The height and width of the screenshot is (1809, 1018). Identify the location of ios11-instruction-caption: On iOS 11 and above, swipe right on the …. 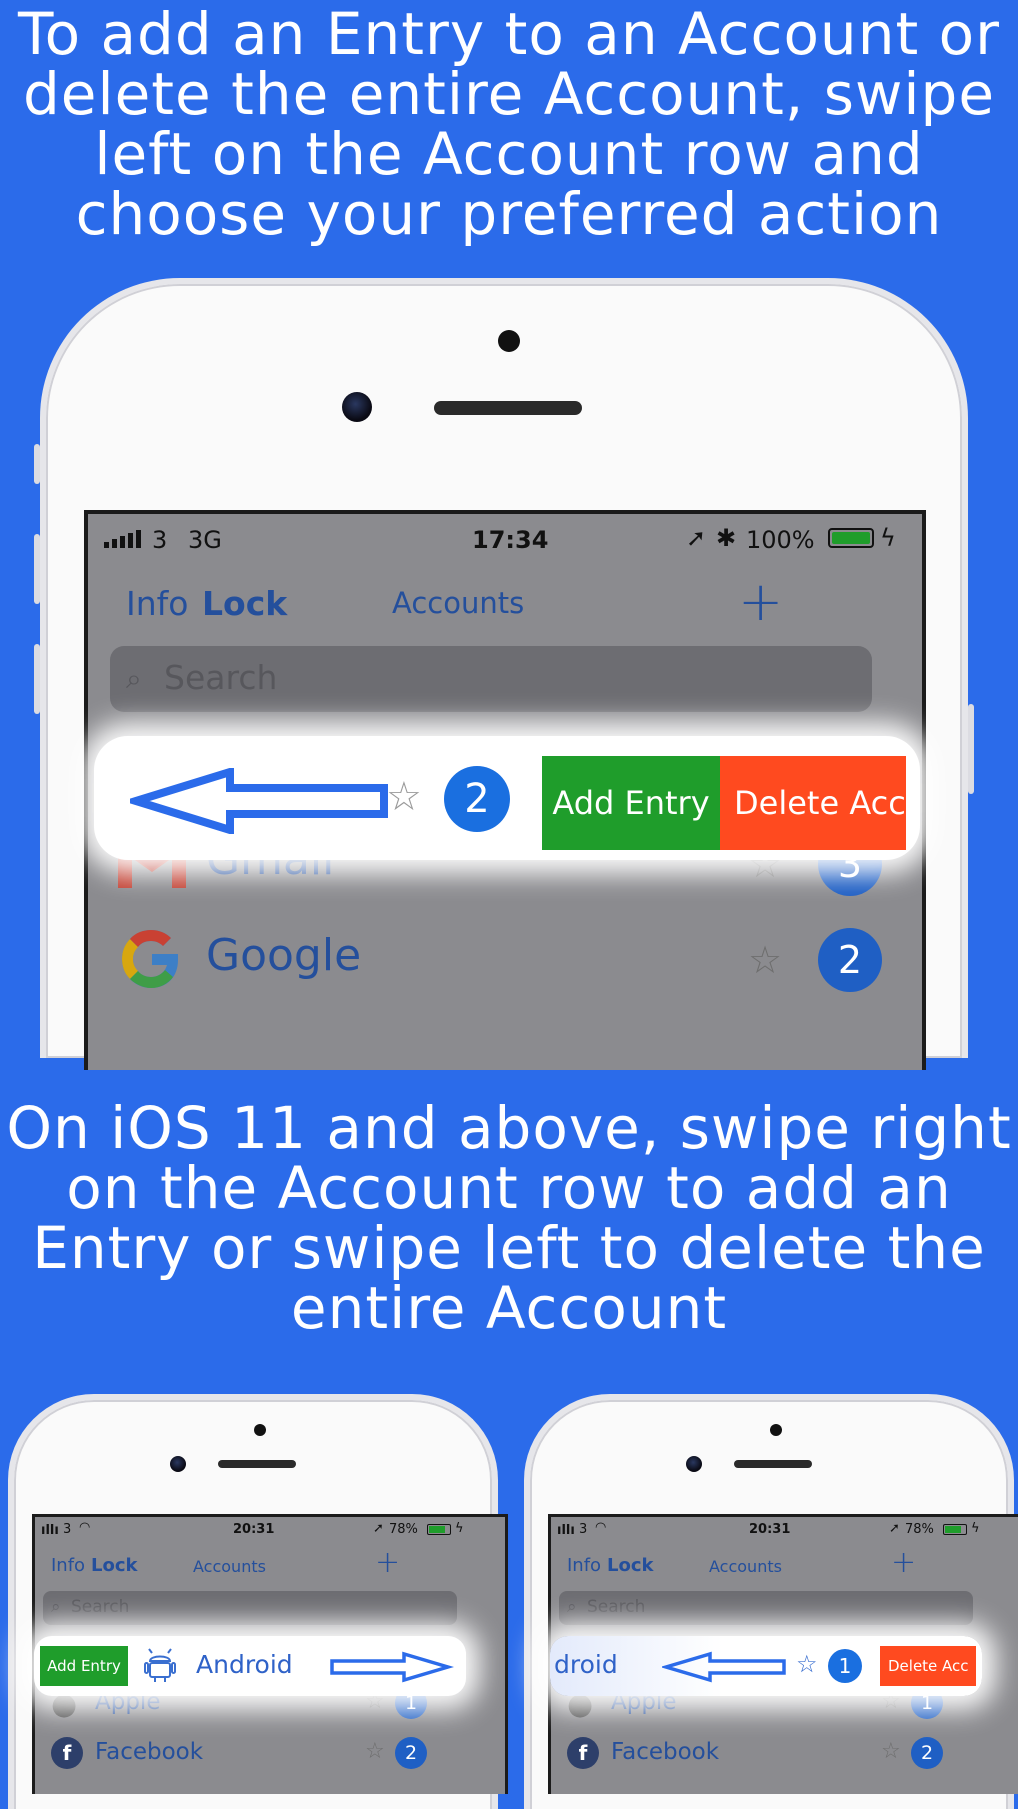
(509, 1218).